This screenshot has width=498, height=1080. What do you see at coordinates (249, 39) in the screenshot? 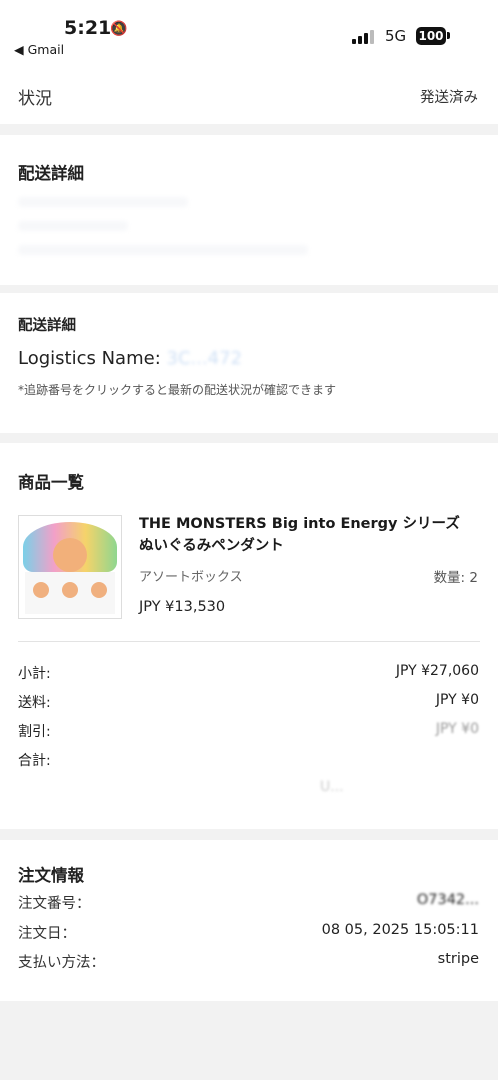
I see `status-bar: 5:21 🔕 ◀ Gmail 5G 100` at bounding box center [249, 39].